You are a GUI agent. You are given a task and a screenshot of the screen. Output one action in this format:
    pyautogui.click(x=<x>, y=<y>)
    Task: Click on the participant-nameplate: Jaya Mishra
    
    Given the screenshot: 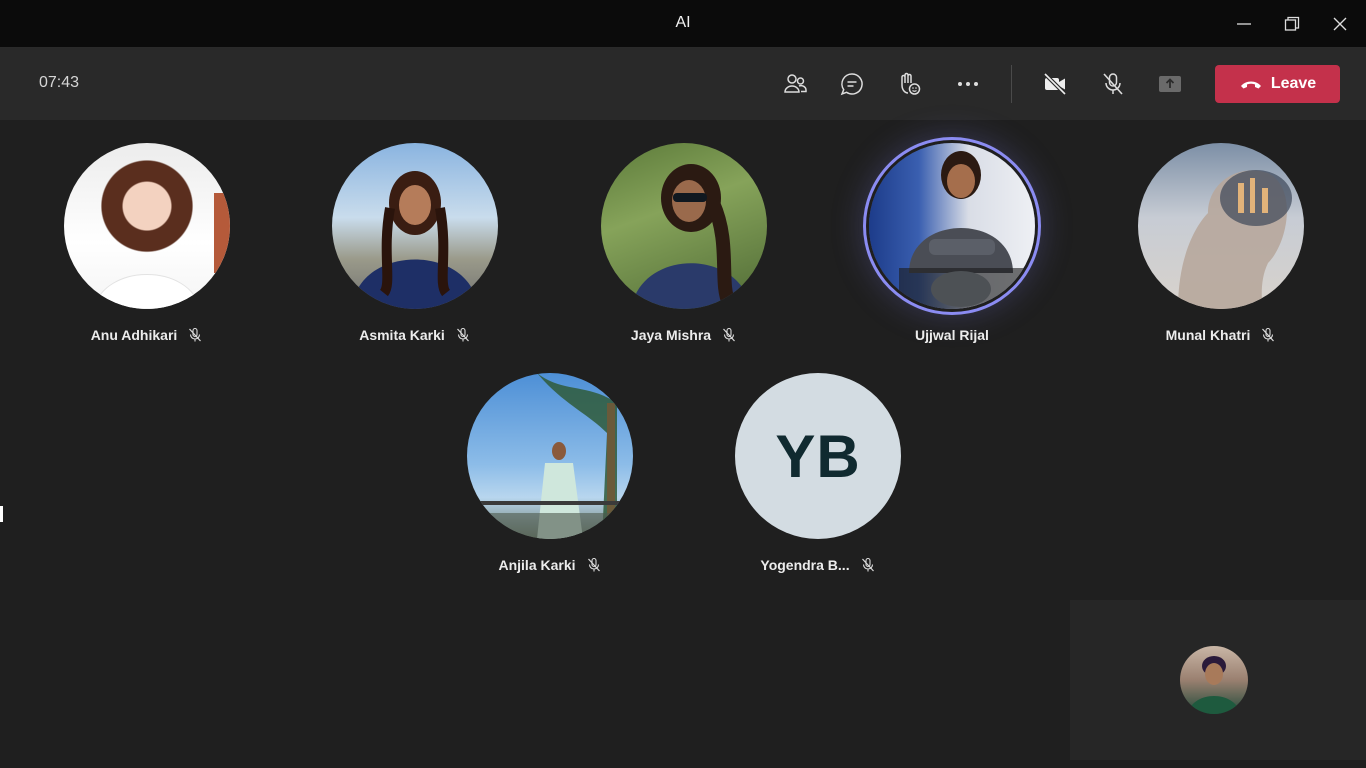 What is the action you would take?
    pyautogui.click(x=684, y=335)
    